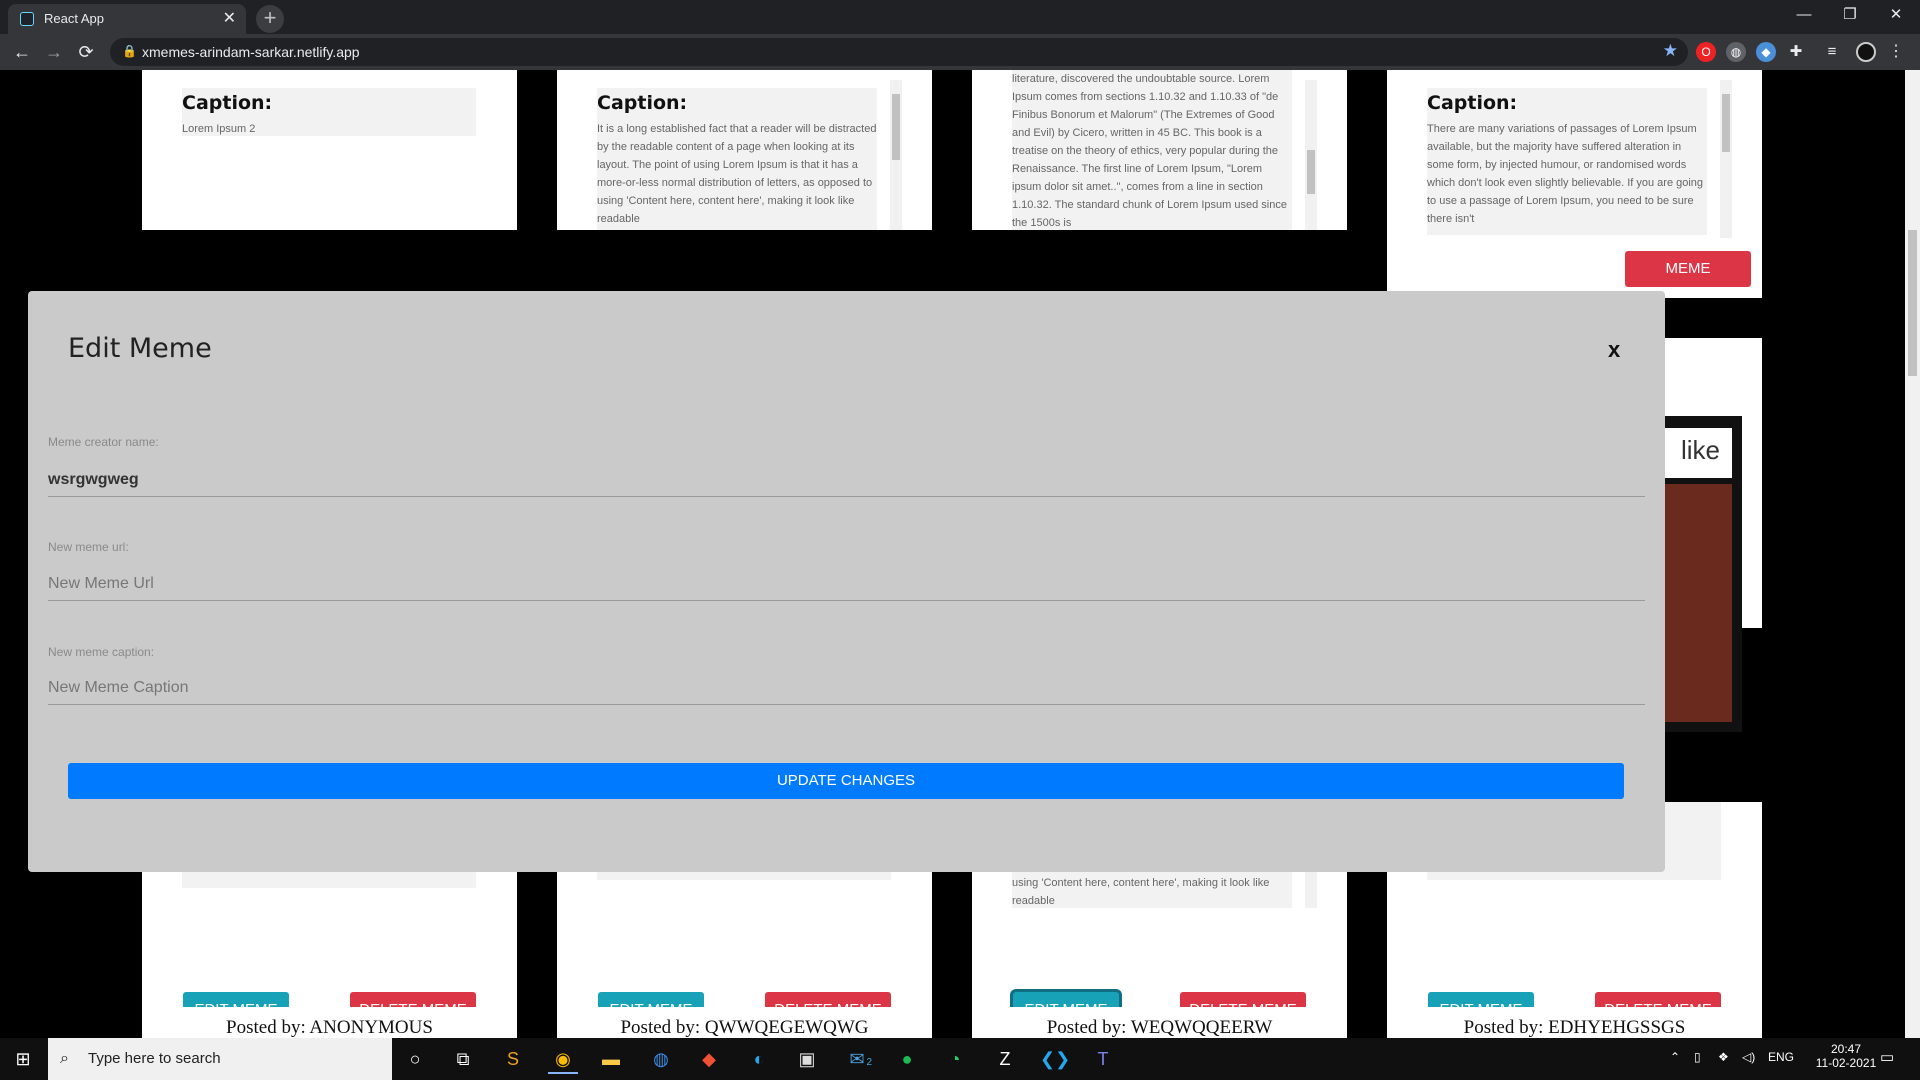  Describe the element at coordinates (846, 688) in the screenshot. I see `meme-caption-input` at that location.